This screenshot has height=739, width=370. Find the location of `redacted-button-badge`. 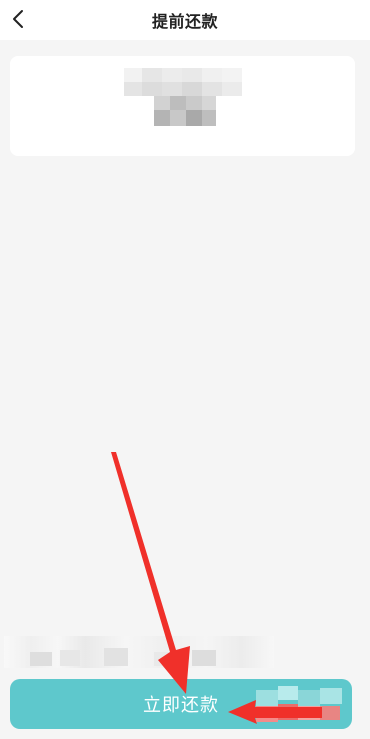

redacted-button-badge is located at coordinates (298, 705).